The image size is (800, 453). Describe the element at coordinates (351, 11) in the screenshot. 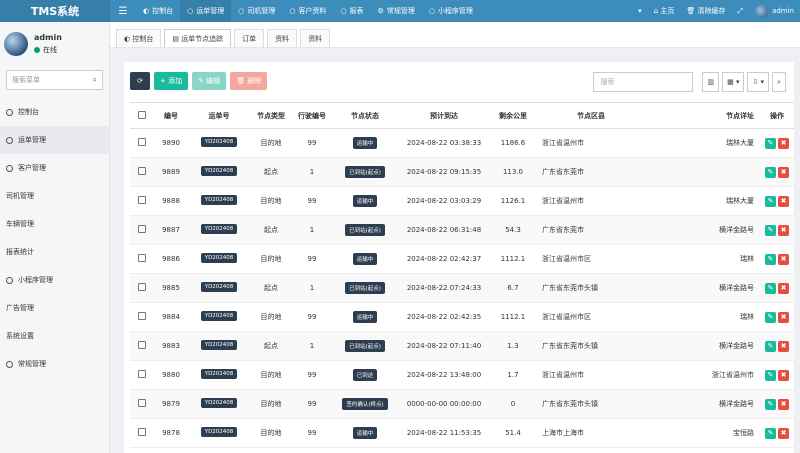

I see `topnav-report: ○ 报表` at that location.